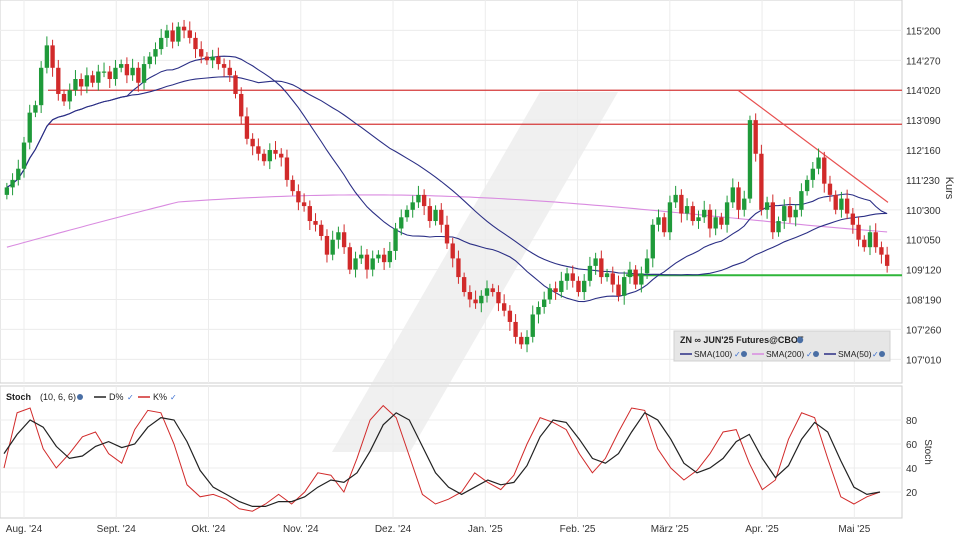  I want to click on stoch-d-label: D%, so click(116, 397).